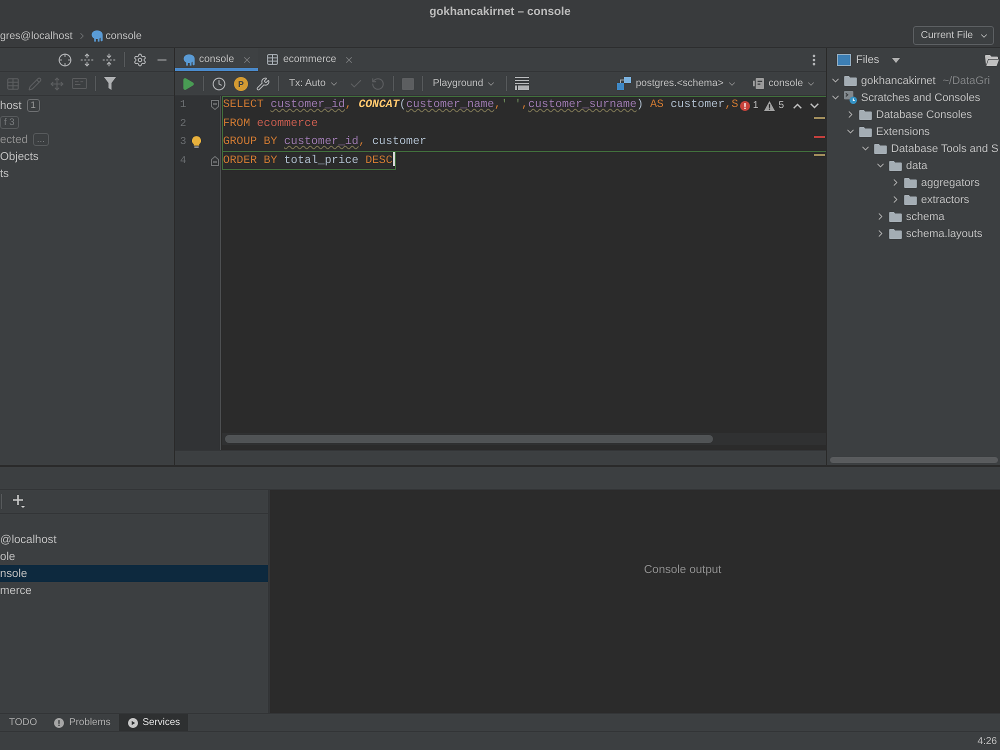 The image size is (1000, 750). What do you see at coordinates (770, 105) in the screenshot?
I see `warning-icon` at bounding box center [770, 105].